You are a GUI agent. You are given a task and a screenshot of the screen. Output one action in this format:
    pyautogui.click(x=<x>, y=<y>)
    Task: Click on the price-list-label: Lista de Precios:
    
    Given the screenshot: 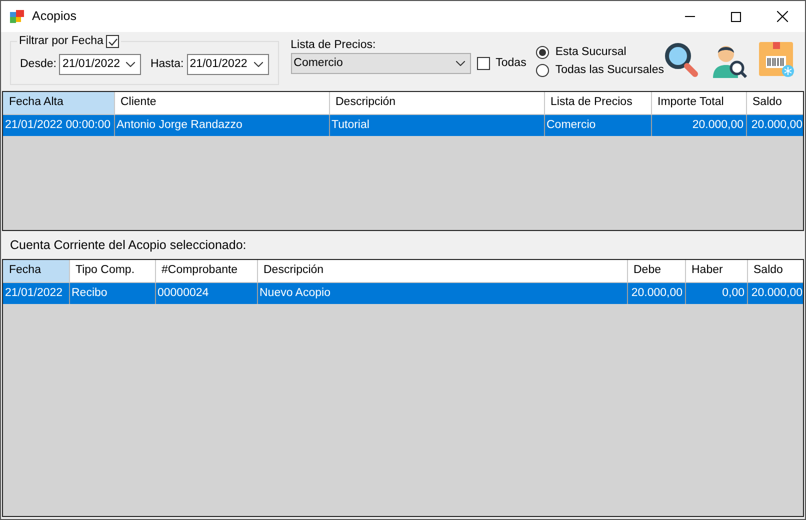 What is the action you would take?
    pyautogui.click(x=333, y=45)
    